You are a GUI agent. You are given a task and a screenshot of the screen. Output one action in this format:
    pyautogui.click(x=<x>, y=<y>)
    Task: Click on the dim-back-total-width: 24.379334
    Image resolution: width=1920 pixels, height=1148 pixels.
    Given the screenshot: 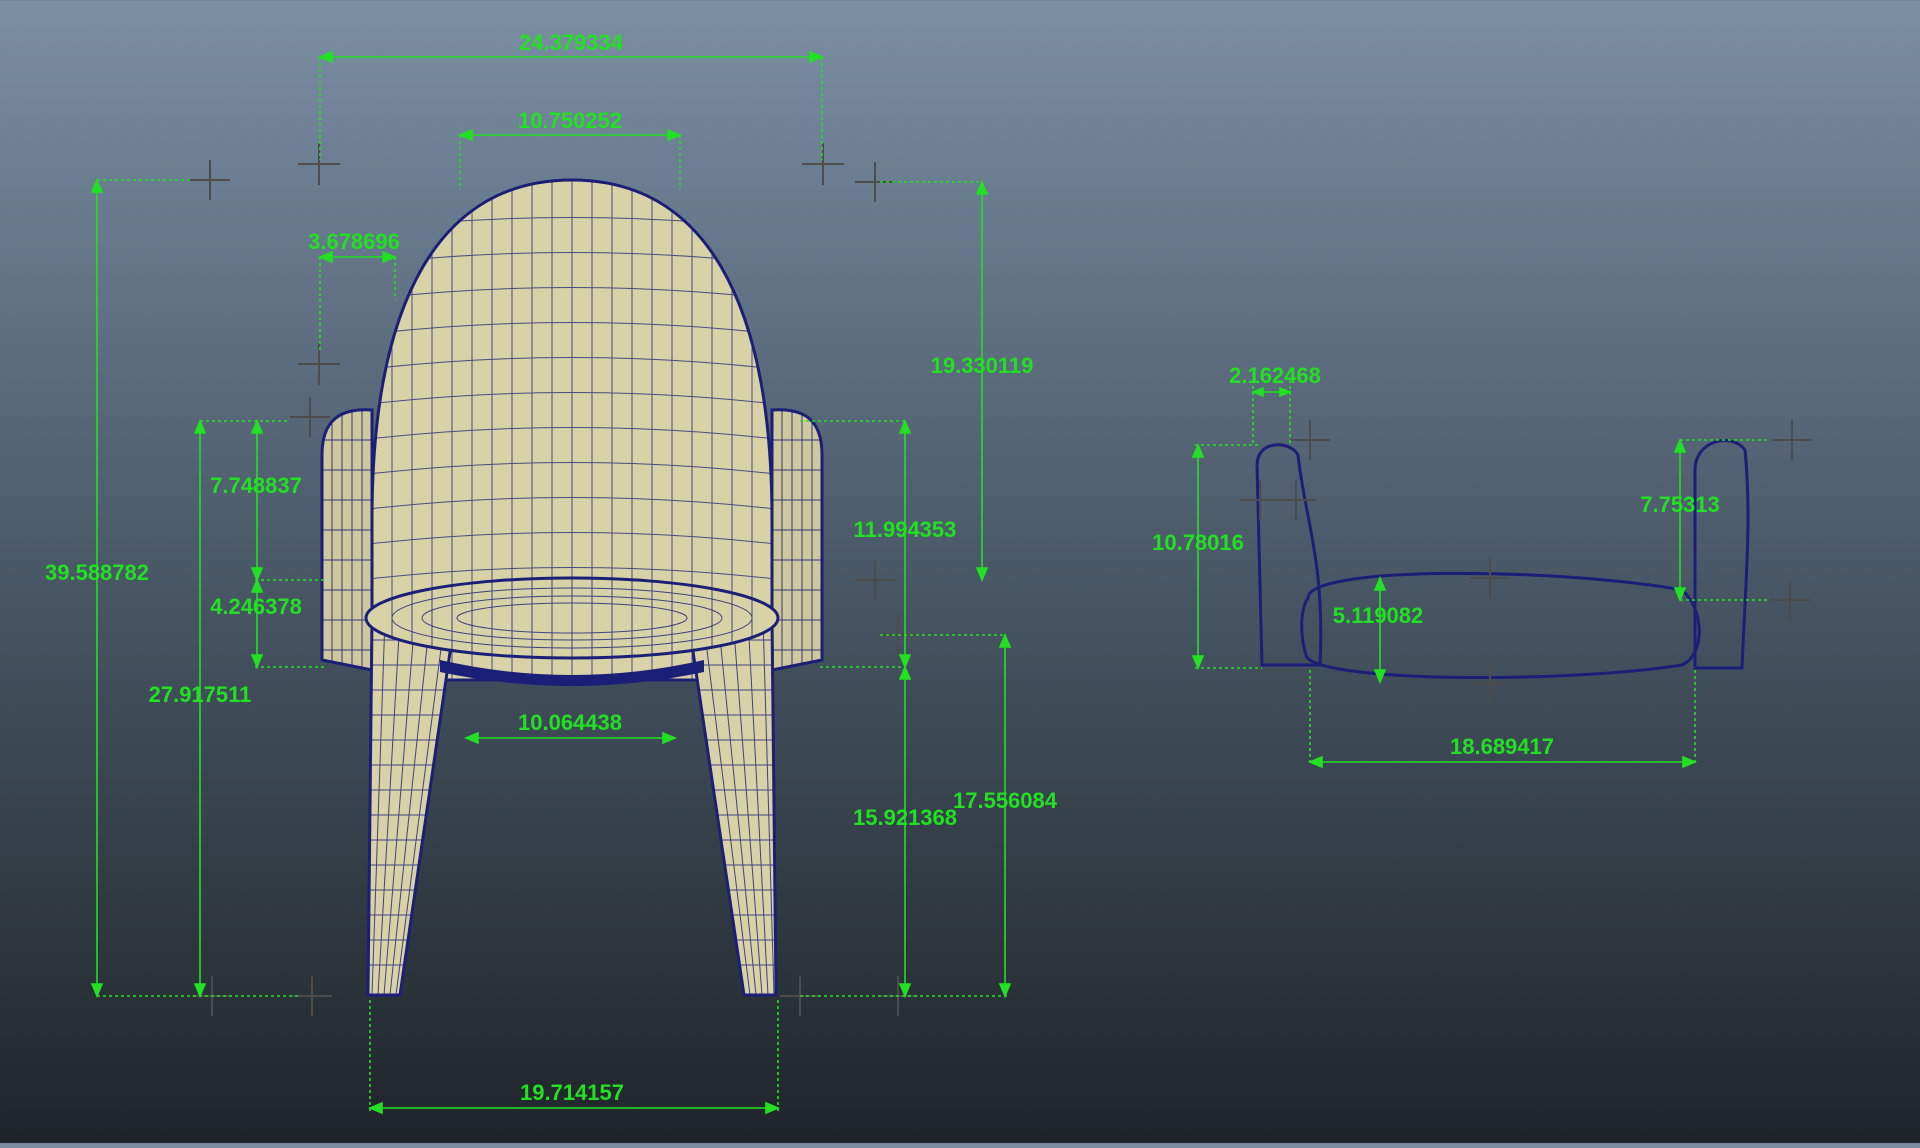 What is the action you would take?
    pyautogui.click(x=571, y=42)
    